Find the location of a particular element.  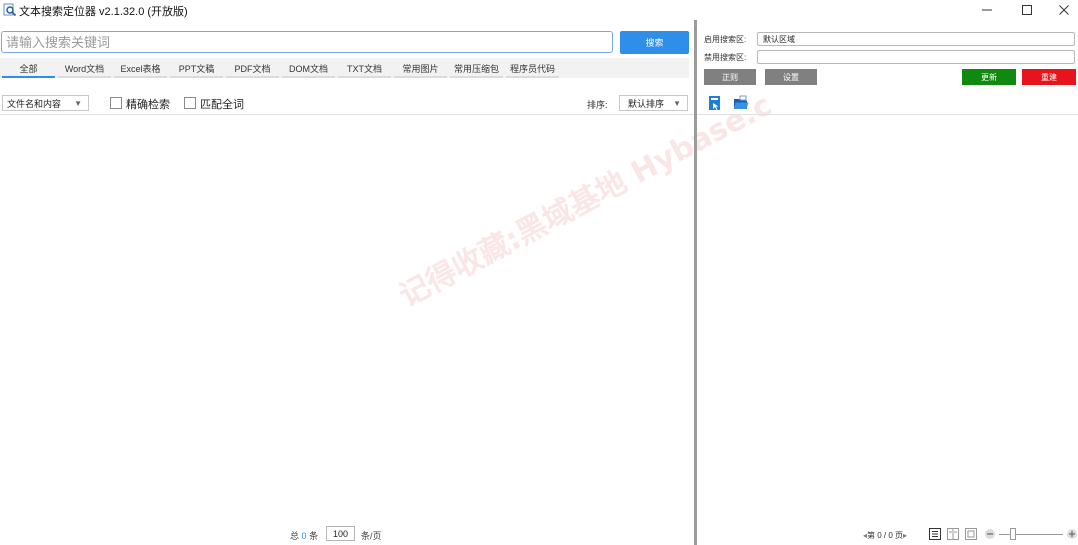

tab-label: Word文档 is located at coordinates (84, 68).